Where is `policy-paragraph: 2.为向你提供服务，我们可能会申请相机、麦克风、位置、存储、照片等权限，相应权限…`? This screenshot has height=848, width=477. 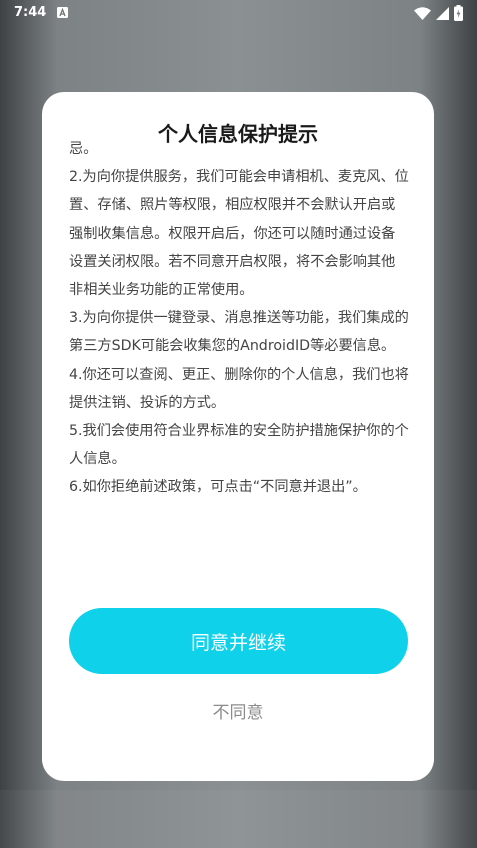
policy-paragraph: 2.为向你提供服务，我们可能会申请相机、麦克风、位置、存储、照片等权限，相应权限… is located at coordinates (239, 234).